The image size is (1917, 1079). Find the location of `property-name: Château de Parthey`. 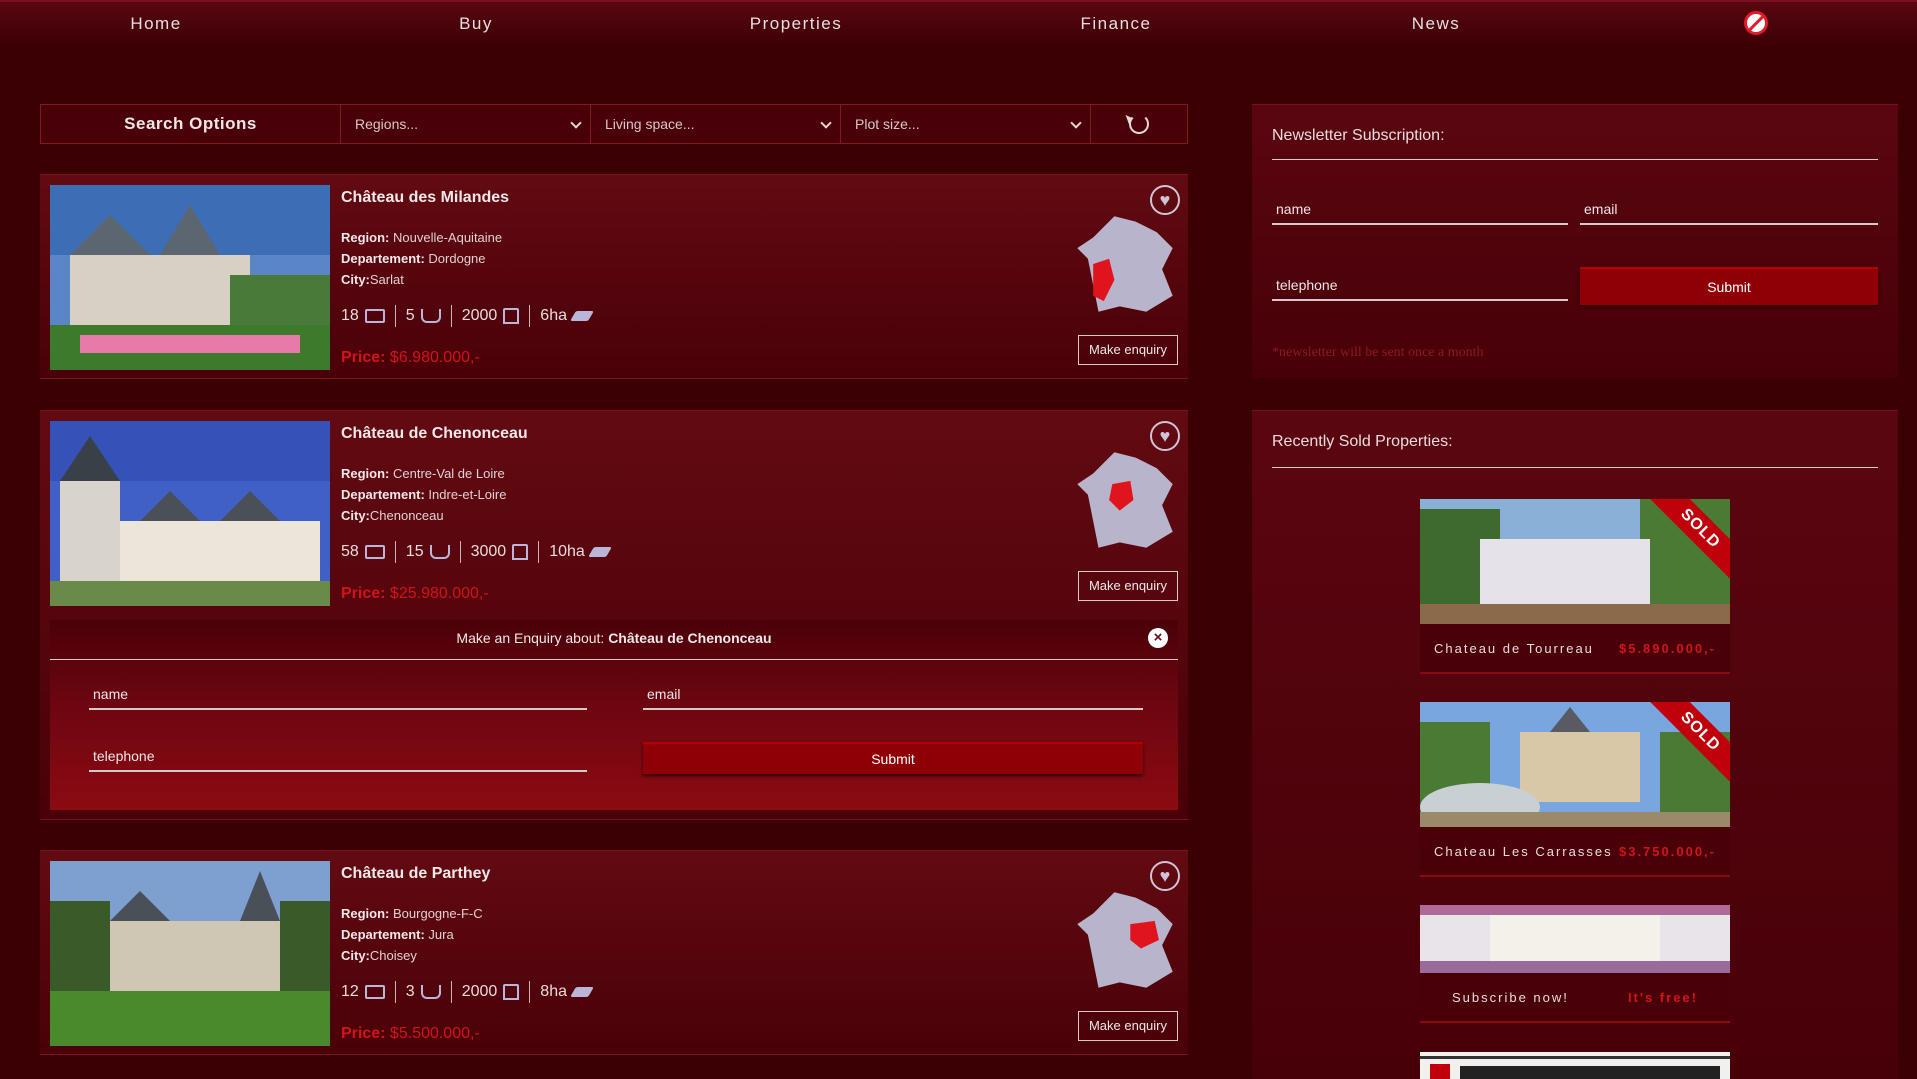

property-name: Château de Parthey is located at coordinates (415, 874).